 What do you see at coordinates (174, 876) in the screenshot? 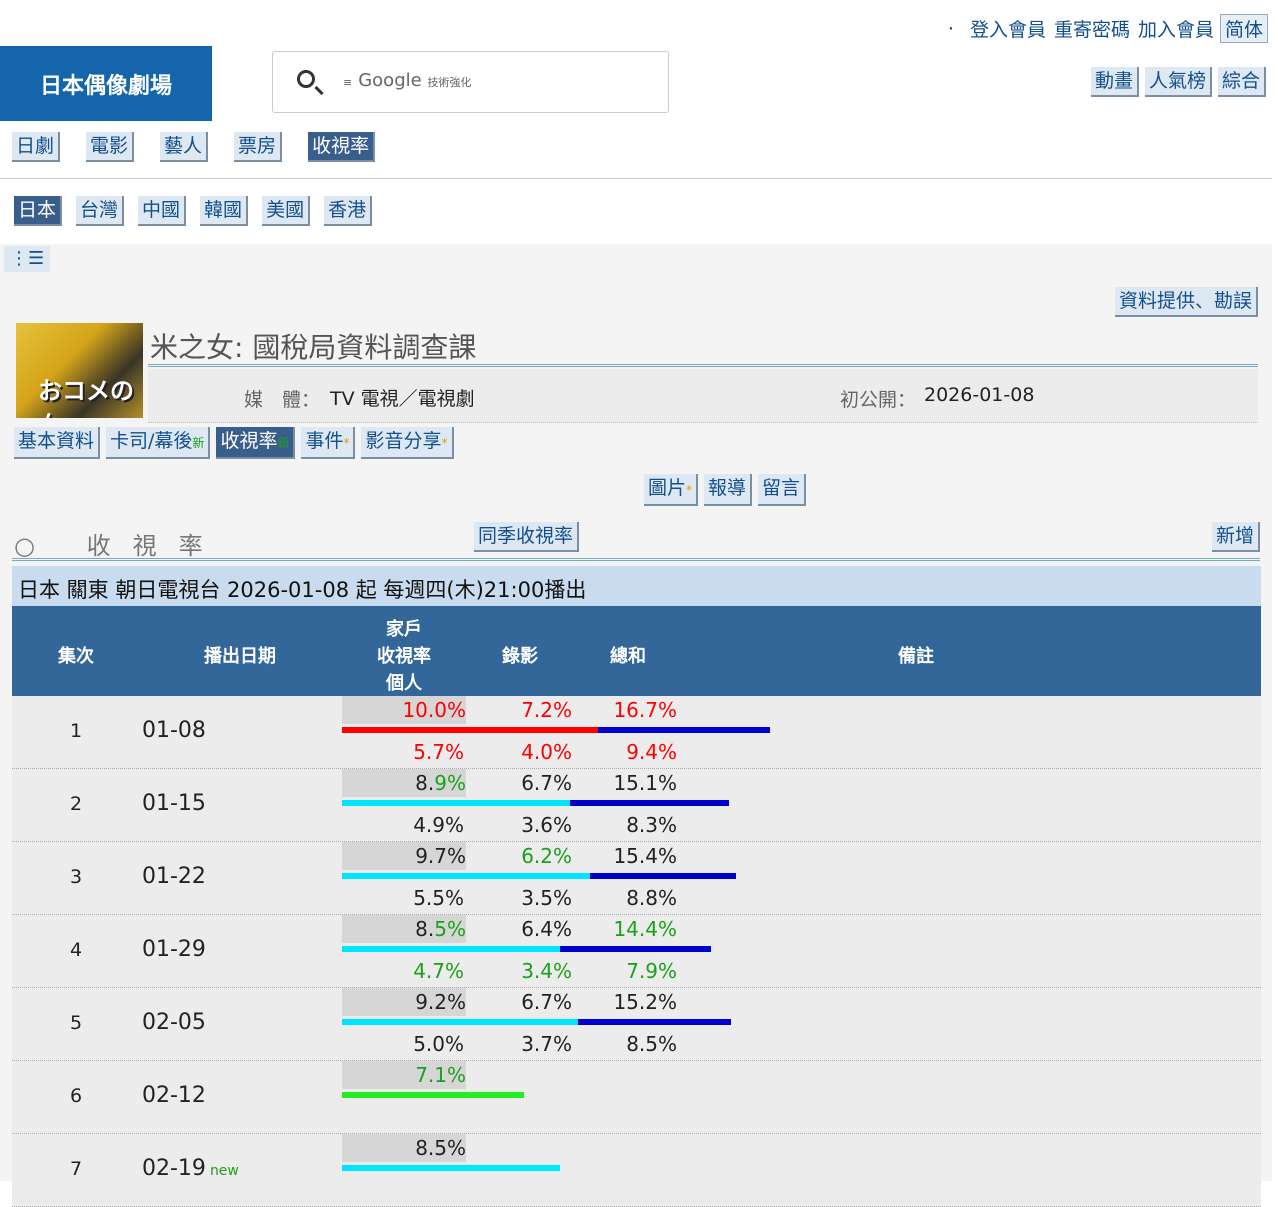
I see `air-date: 01-22` at bounding box center [174, 876].